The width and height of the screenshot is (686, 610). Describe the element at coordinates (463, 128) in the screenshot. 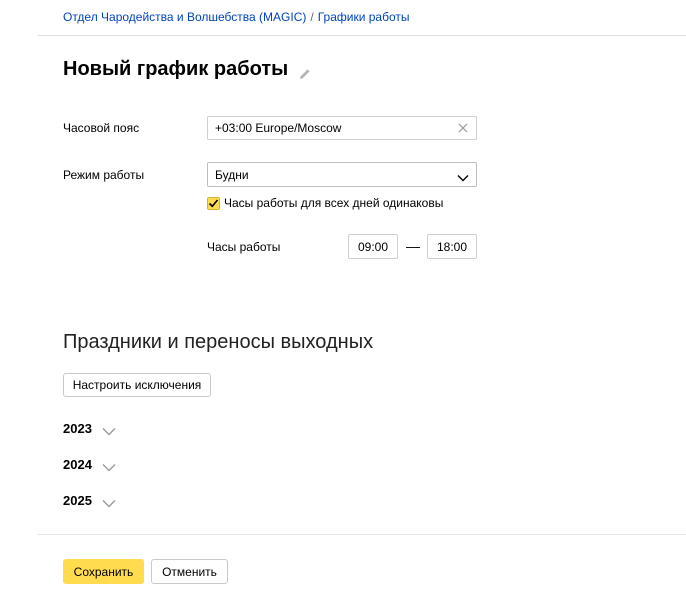

I see `clear-icon` at that location.